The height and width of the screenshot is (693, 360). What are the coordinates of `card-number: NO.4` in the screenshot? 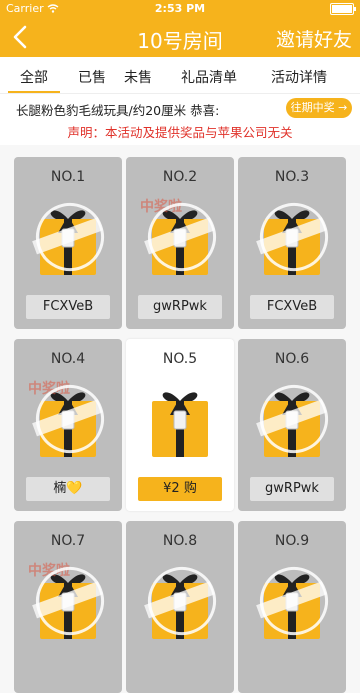 It's located at (68, 359).